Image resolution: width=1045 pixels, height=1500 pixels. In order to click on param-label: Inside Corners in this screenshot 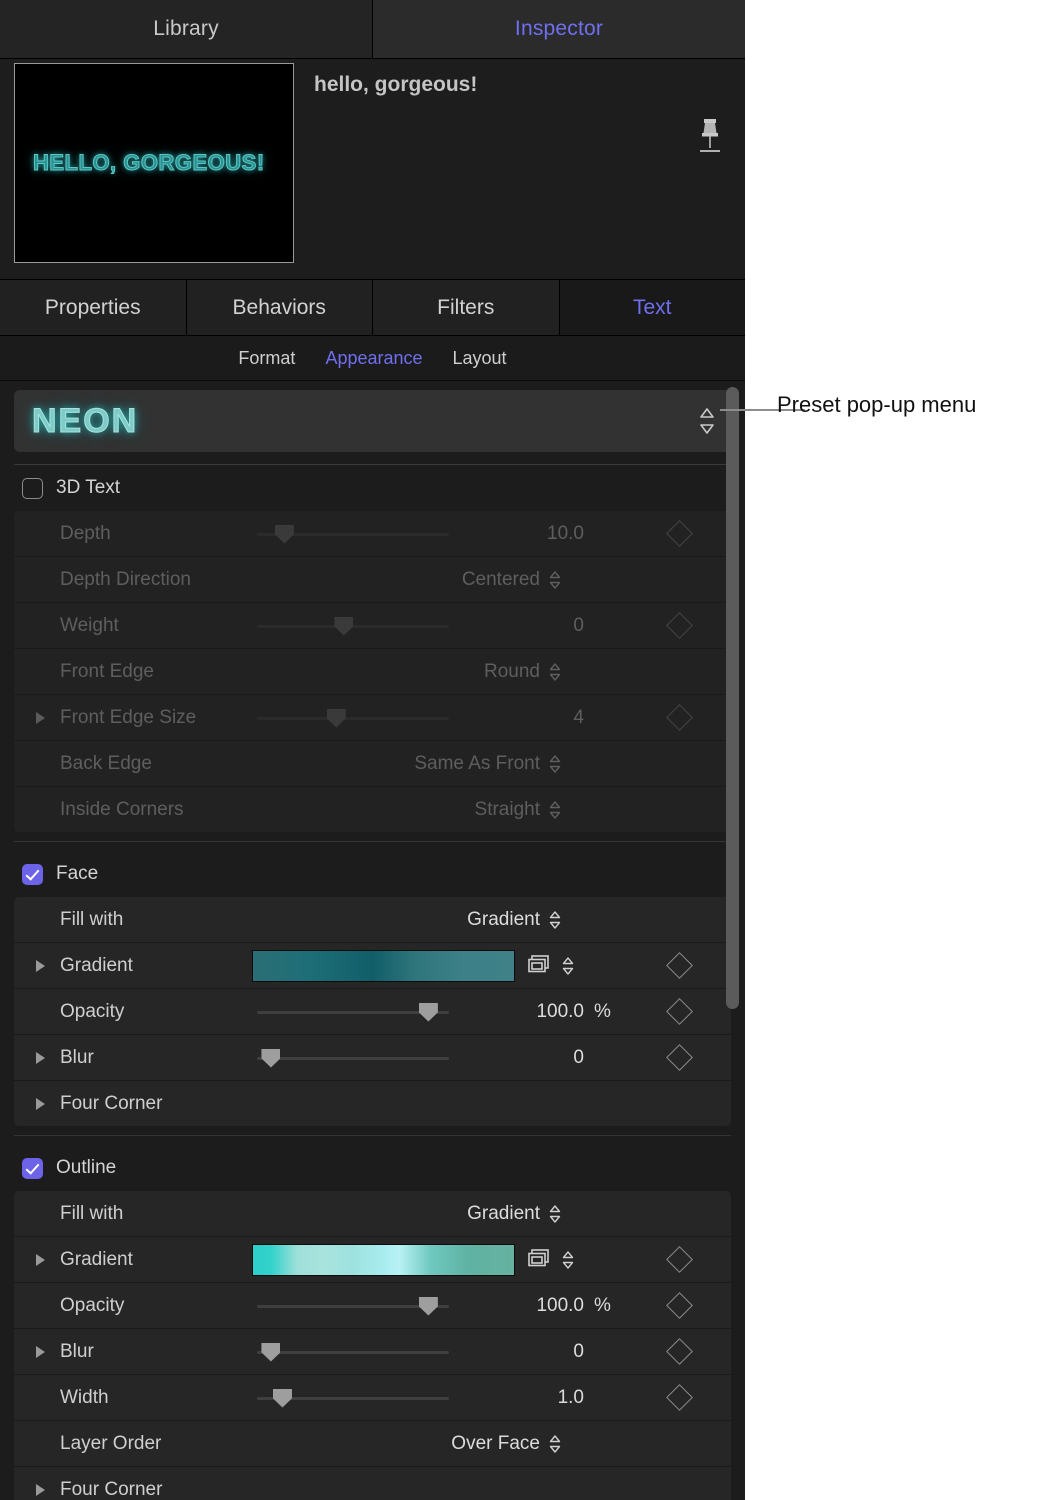, I will do `click(122, 809)`.